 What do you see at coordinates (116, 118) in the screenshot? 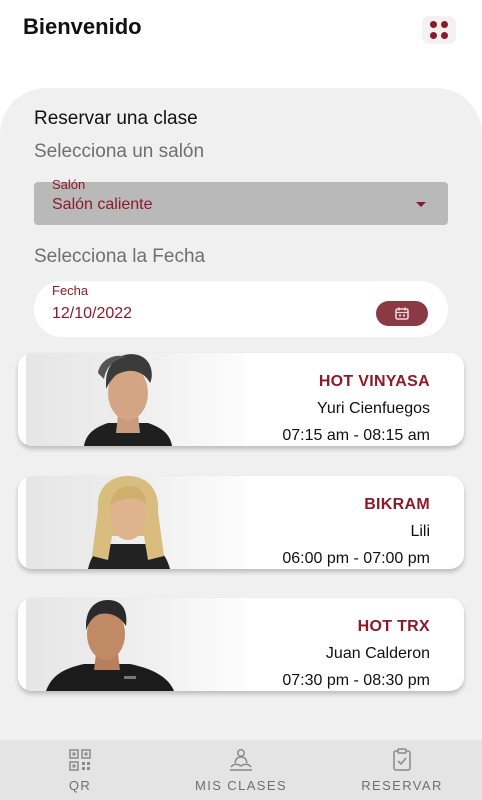
I see `booking-title: Reservar una clase` at bounding box center [116, 118].